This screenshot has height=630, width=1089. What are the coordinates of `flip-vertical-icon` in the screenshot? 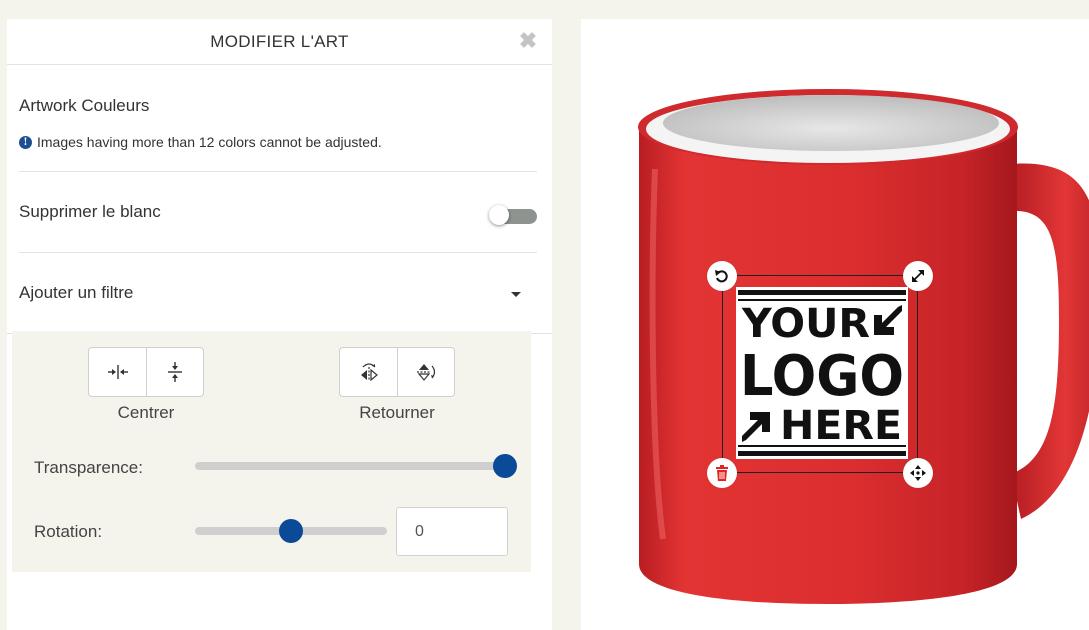 It's located at (426, 372).